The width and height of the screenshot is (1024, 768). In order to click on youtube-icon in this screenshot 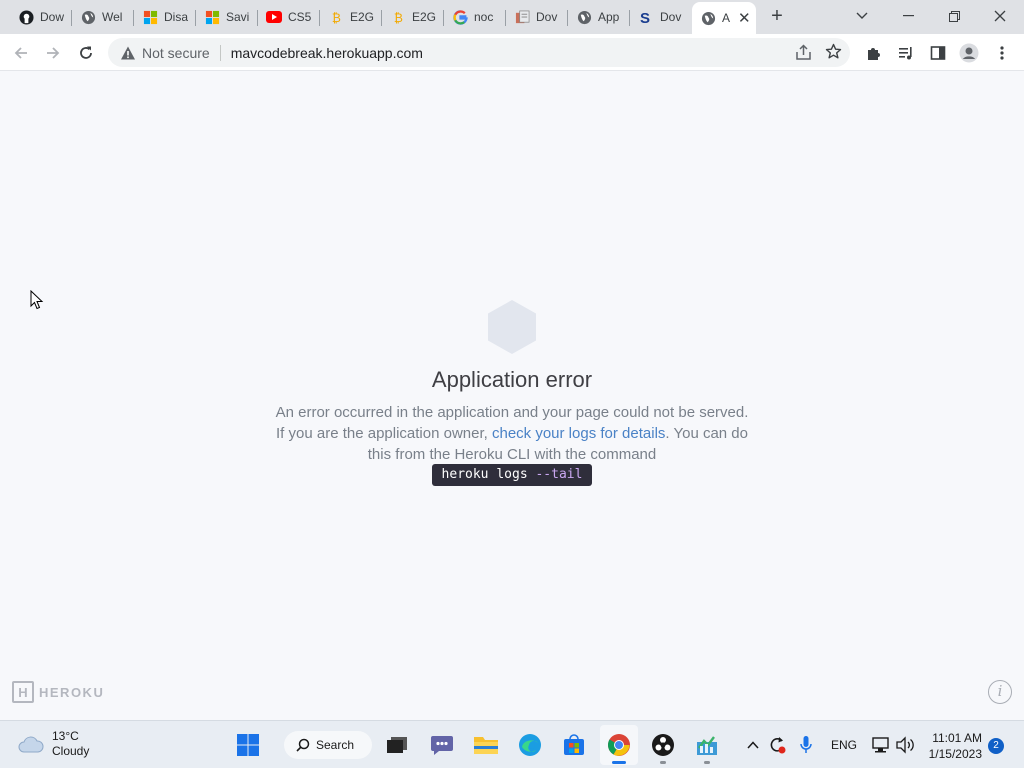, I will do `click(274, 17)`.